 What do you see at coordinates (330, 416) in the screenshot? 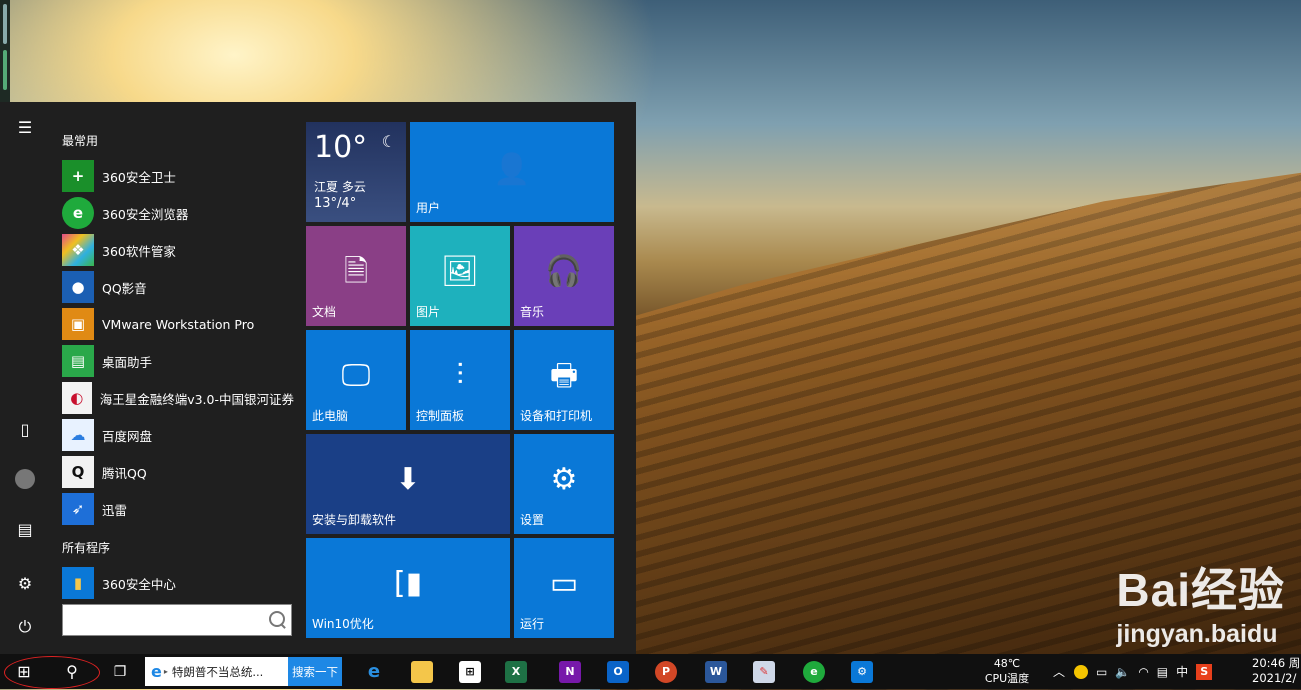
I see `tile-label: 此电脑` at bounding box center [330, 416].